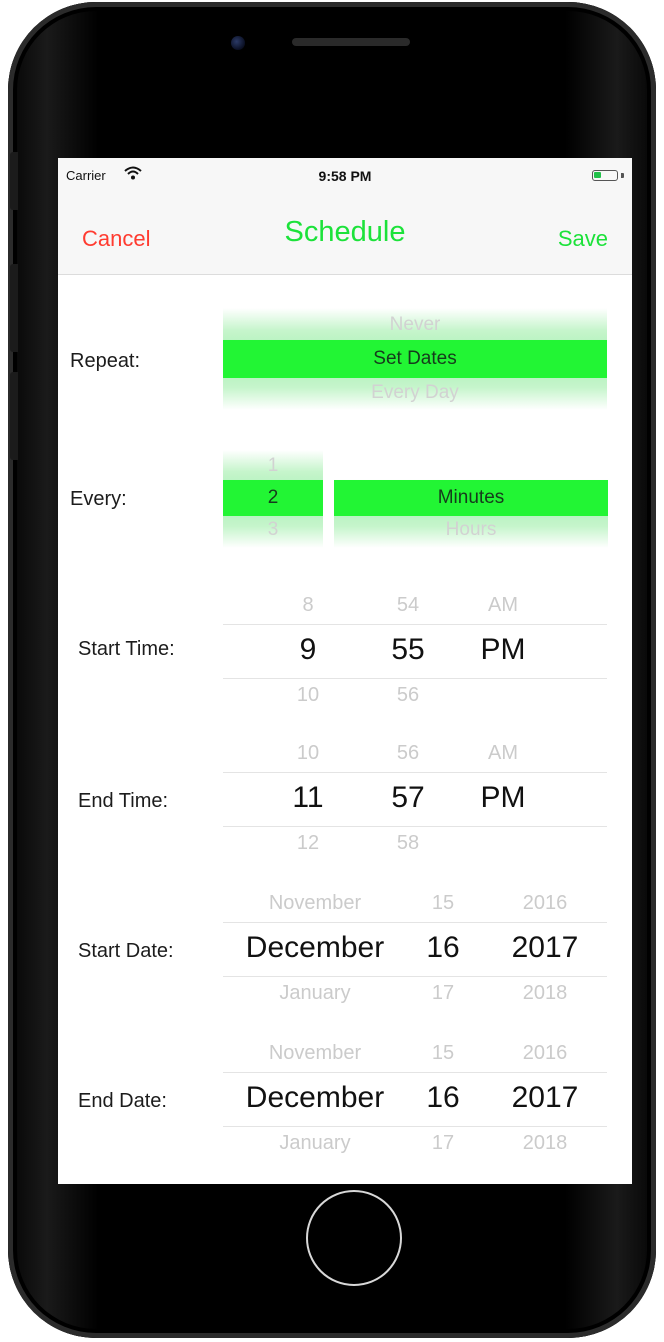 Image resolution: width=664 pixels, height=1342 pixels. What do you see at coordinates (308, 650) in the screenshot?
I see `start-hour-selected: 9` at bounding box center [308, 650].